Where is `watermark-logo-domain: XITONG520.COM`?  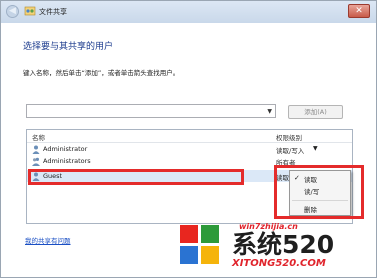
watermark-logo-domain: XITONG520.COM is located at coordinates (279, 263).